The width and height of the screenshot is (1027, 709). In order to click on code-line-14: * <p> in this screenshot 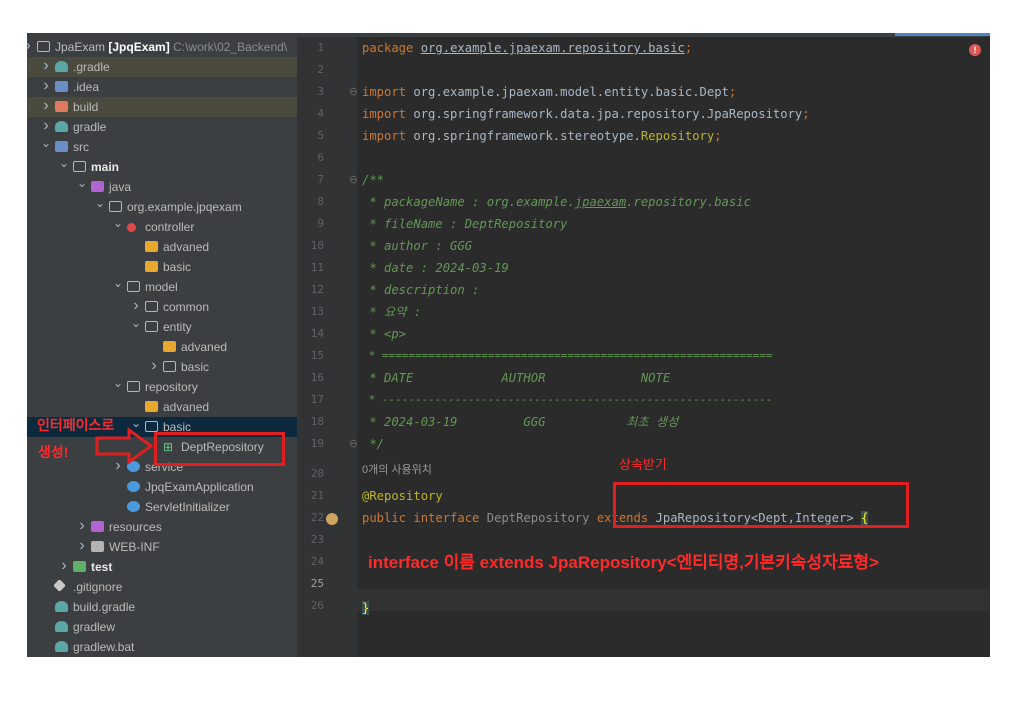, I will do `click(384, 334)`.